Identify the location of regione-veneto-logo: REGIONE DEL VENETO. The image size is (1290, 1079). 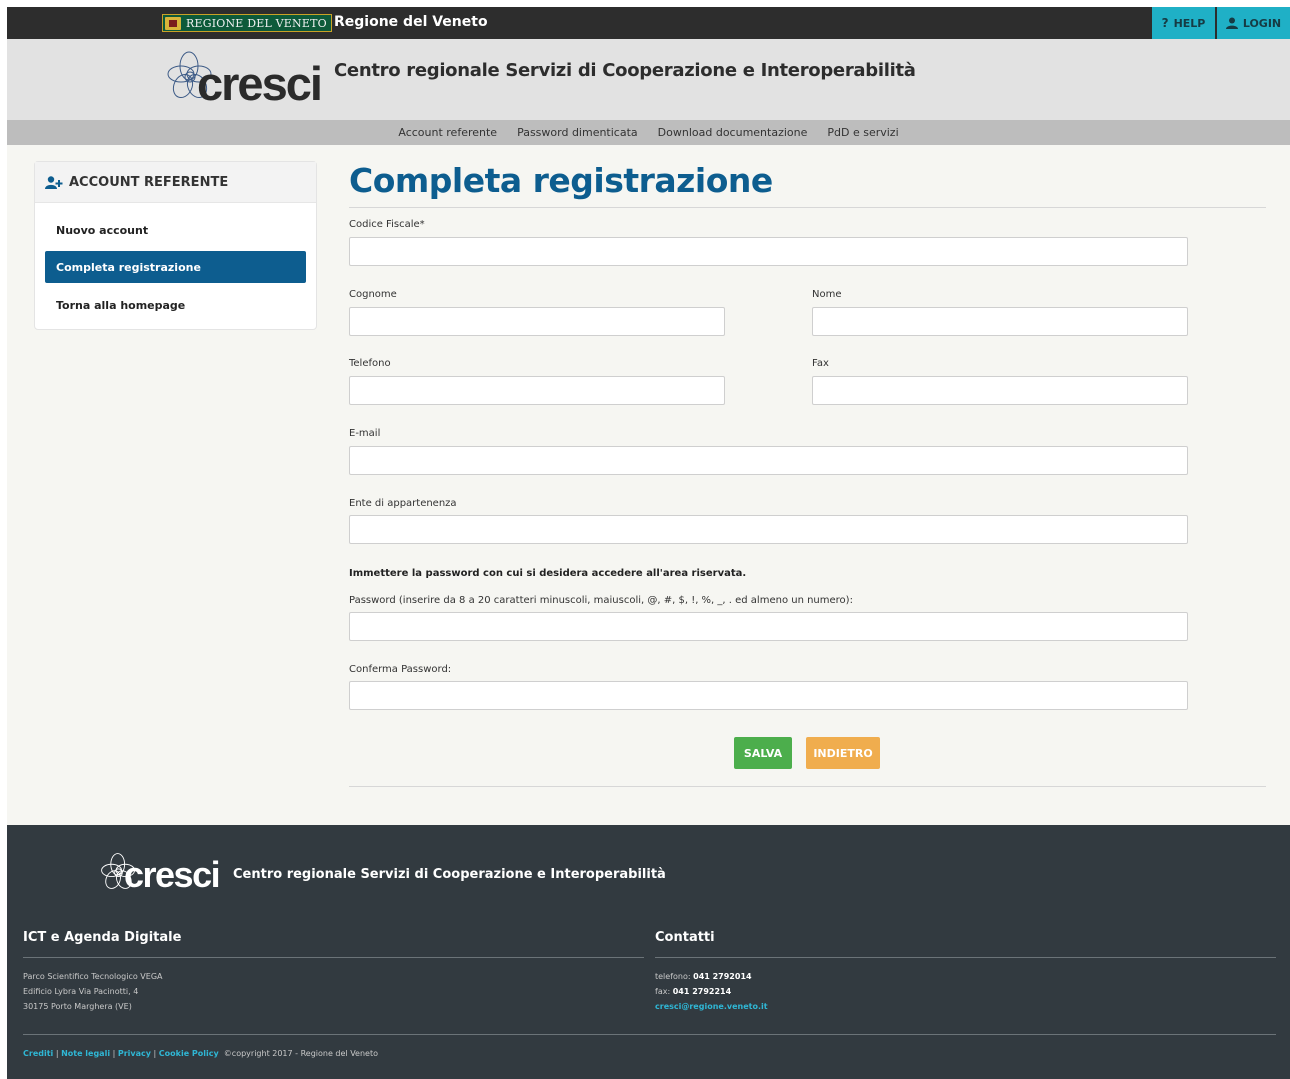
(247, 23).